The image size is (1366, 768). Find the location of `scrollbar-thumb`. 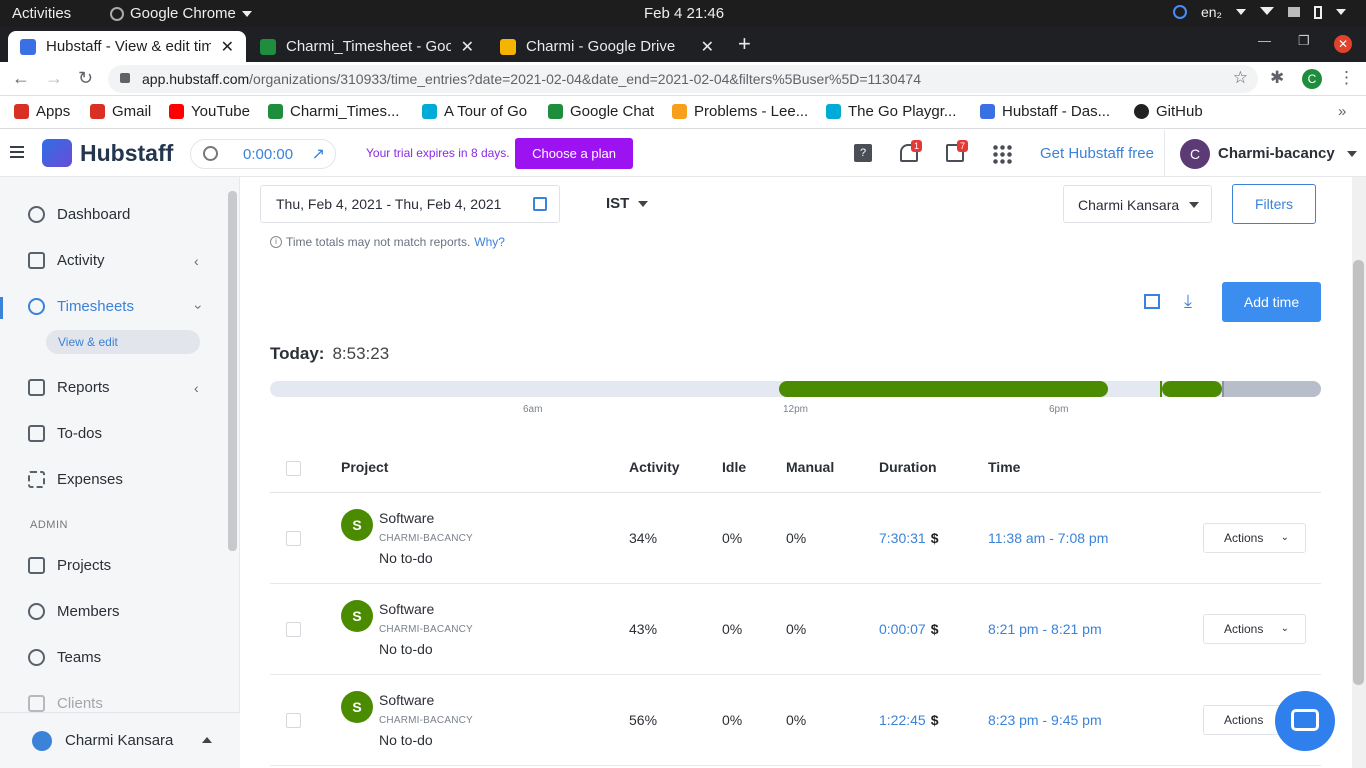

scrollbar-thumb is located at coordinates (1358, 472).